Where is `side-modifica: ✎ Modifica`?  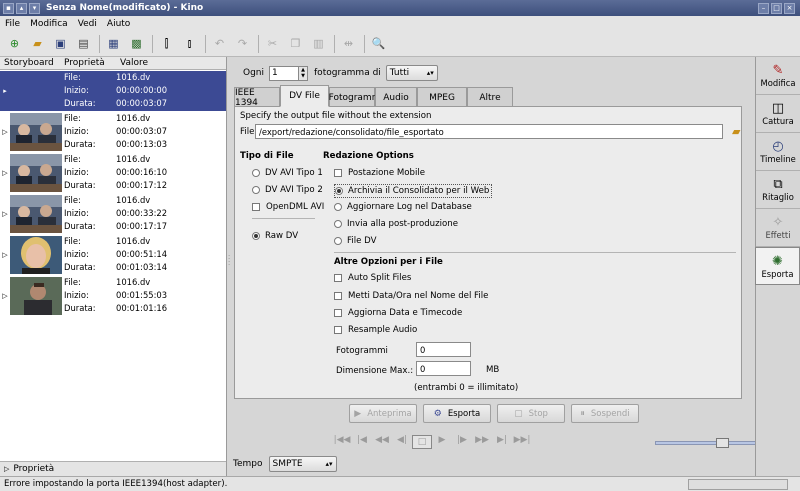
side-modifica: ✎ Modifica is located at coordinates (778, 76).